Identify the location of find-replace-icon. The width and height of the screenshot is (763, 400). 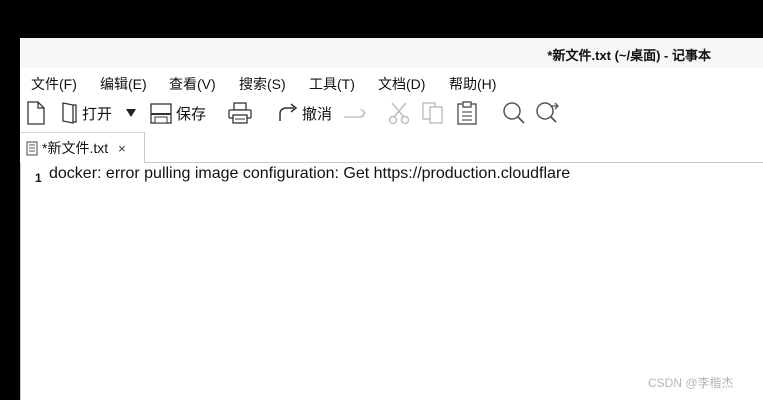
(547, 112).